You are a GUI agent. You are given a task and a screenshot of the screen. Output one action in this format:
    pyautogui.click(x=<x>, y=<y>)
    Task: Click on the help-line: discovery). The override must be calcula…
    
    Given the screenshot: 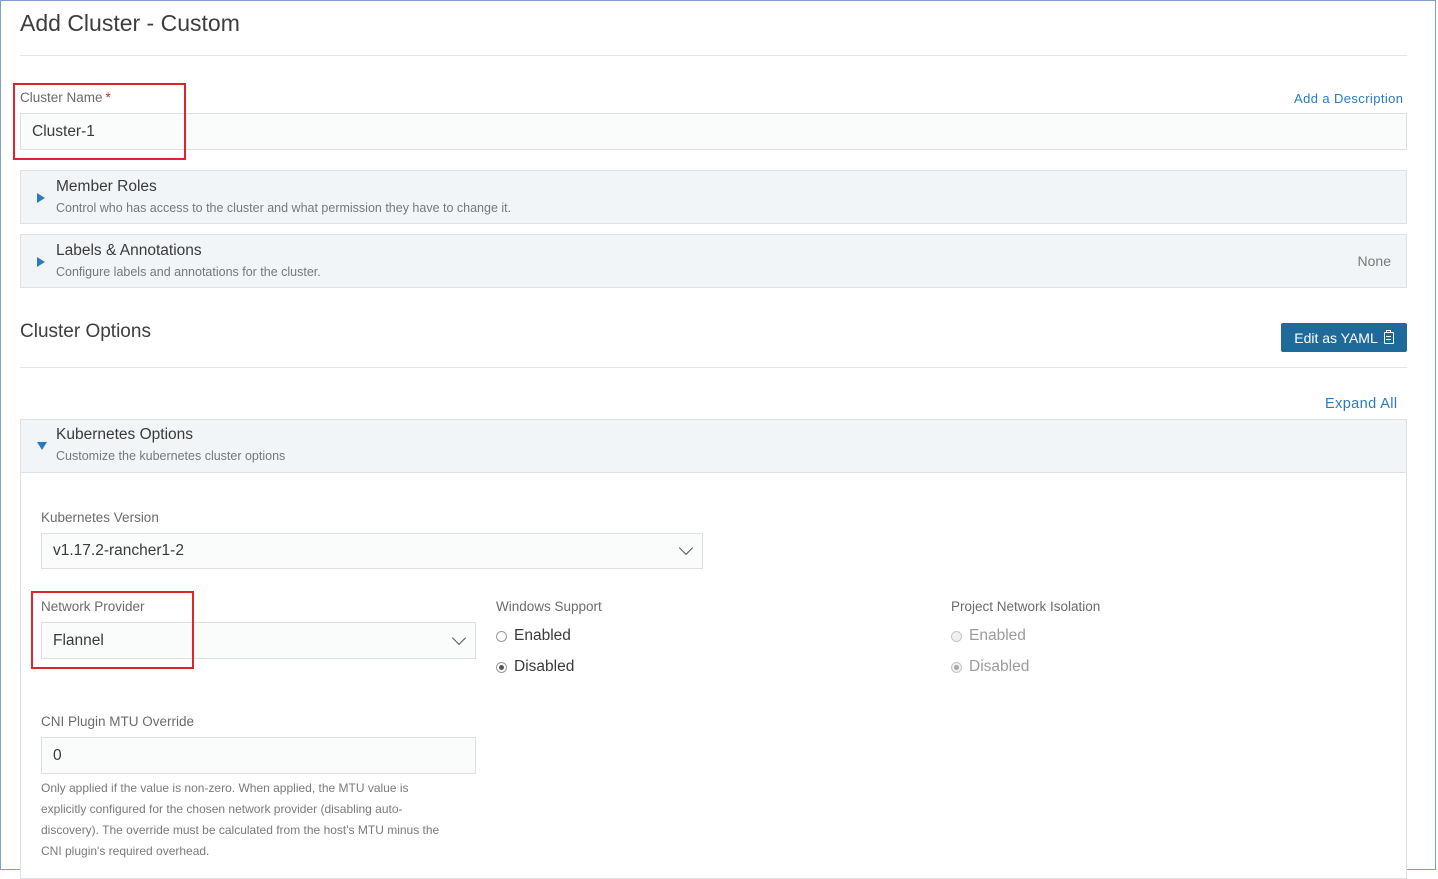 What is the action you would take?
    pyautogui.click(x=240, y=830)
    